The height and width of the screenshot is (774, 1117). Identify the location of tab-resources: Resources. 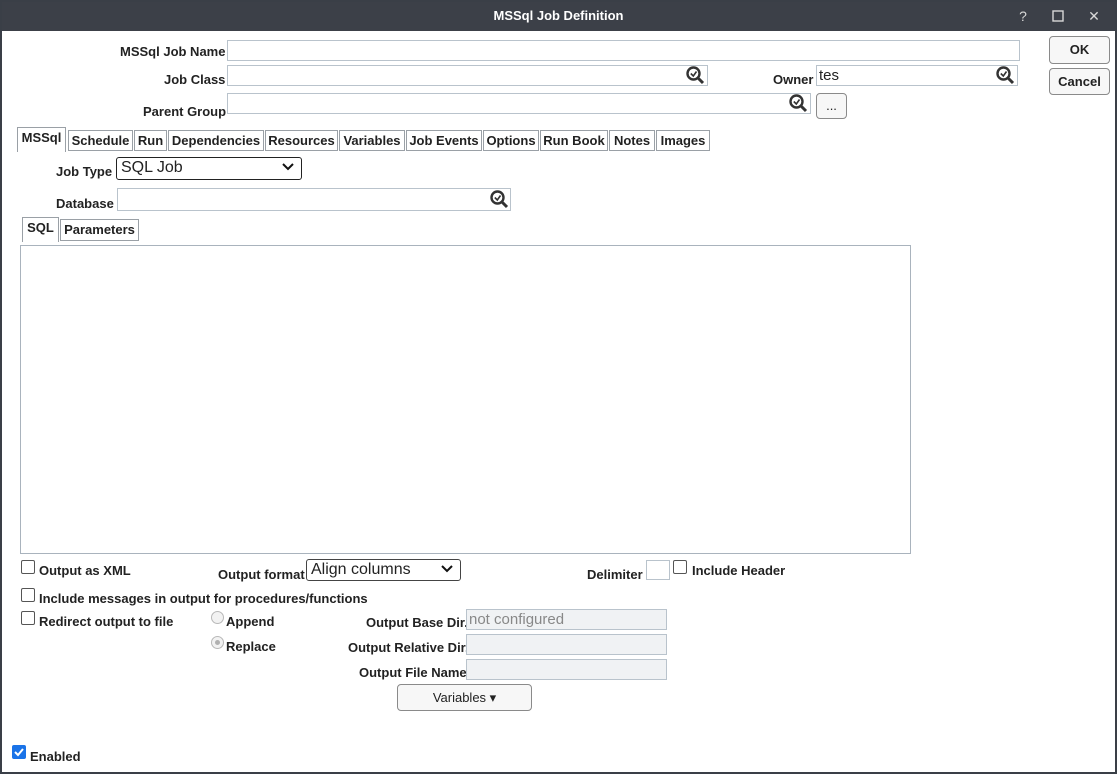
(301, 140).